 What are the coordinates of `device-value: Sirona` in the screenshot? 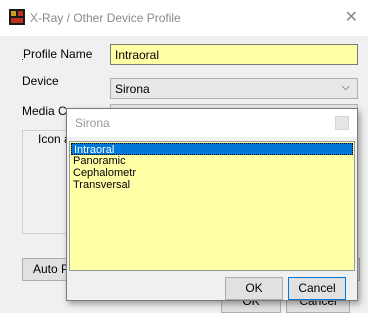 It's located at (132, 89).